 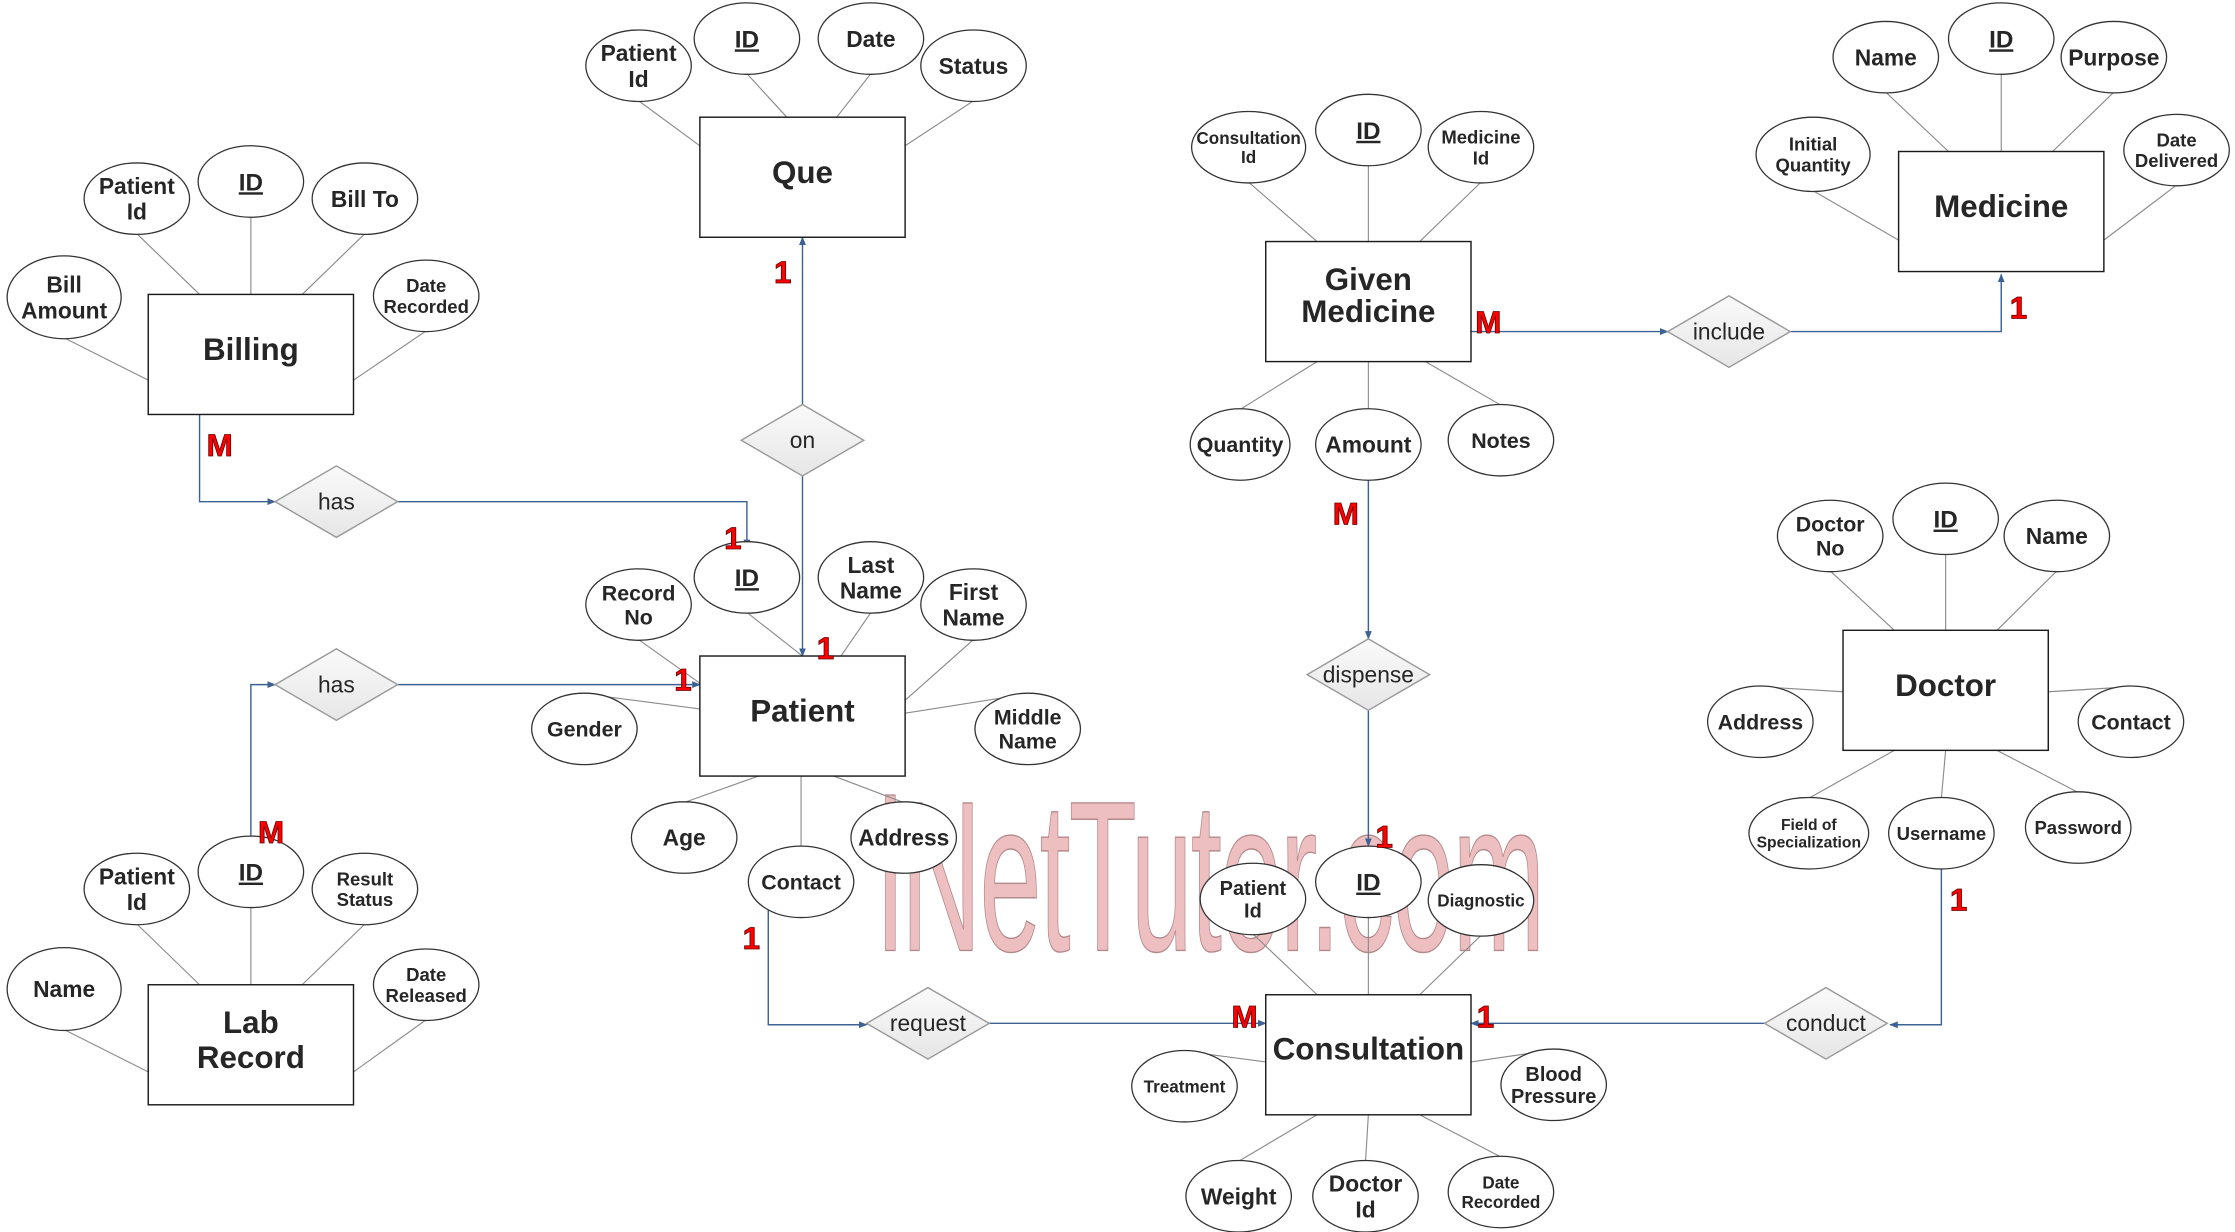 I want to click on entity-medicine: Medicine, so click(x=2001, y=211).